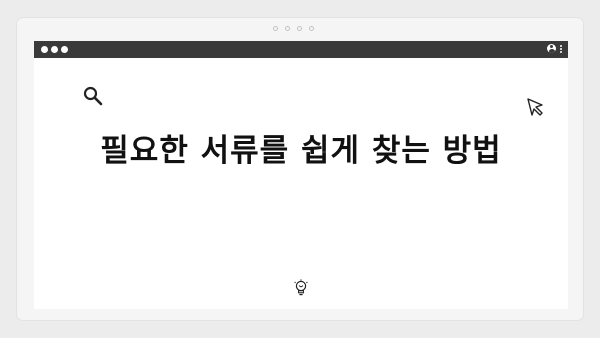 The height and width of the screenshot is (338, 600). I want to click on user-icon, so click(551, 48).